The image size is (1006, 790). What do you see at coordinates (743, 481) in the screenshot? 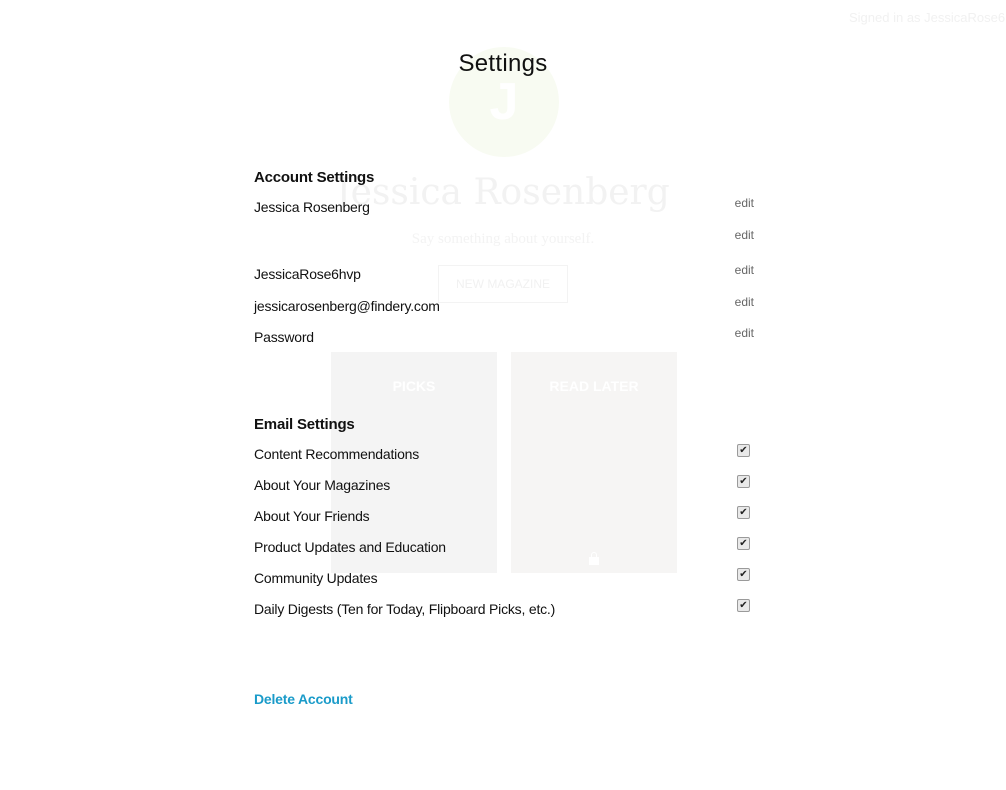
I see `about-magazines-checkbox: ✔` at bounding box center [743, 481].